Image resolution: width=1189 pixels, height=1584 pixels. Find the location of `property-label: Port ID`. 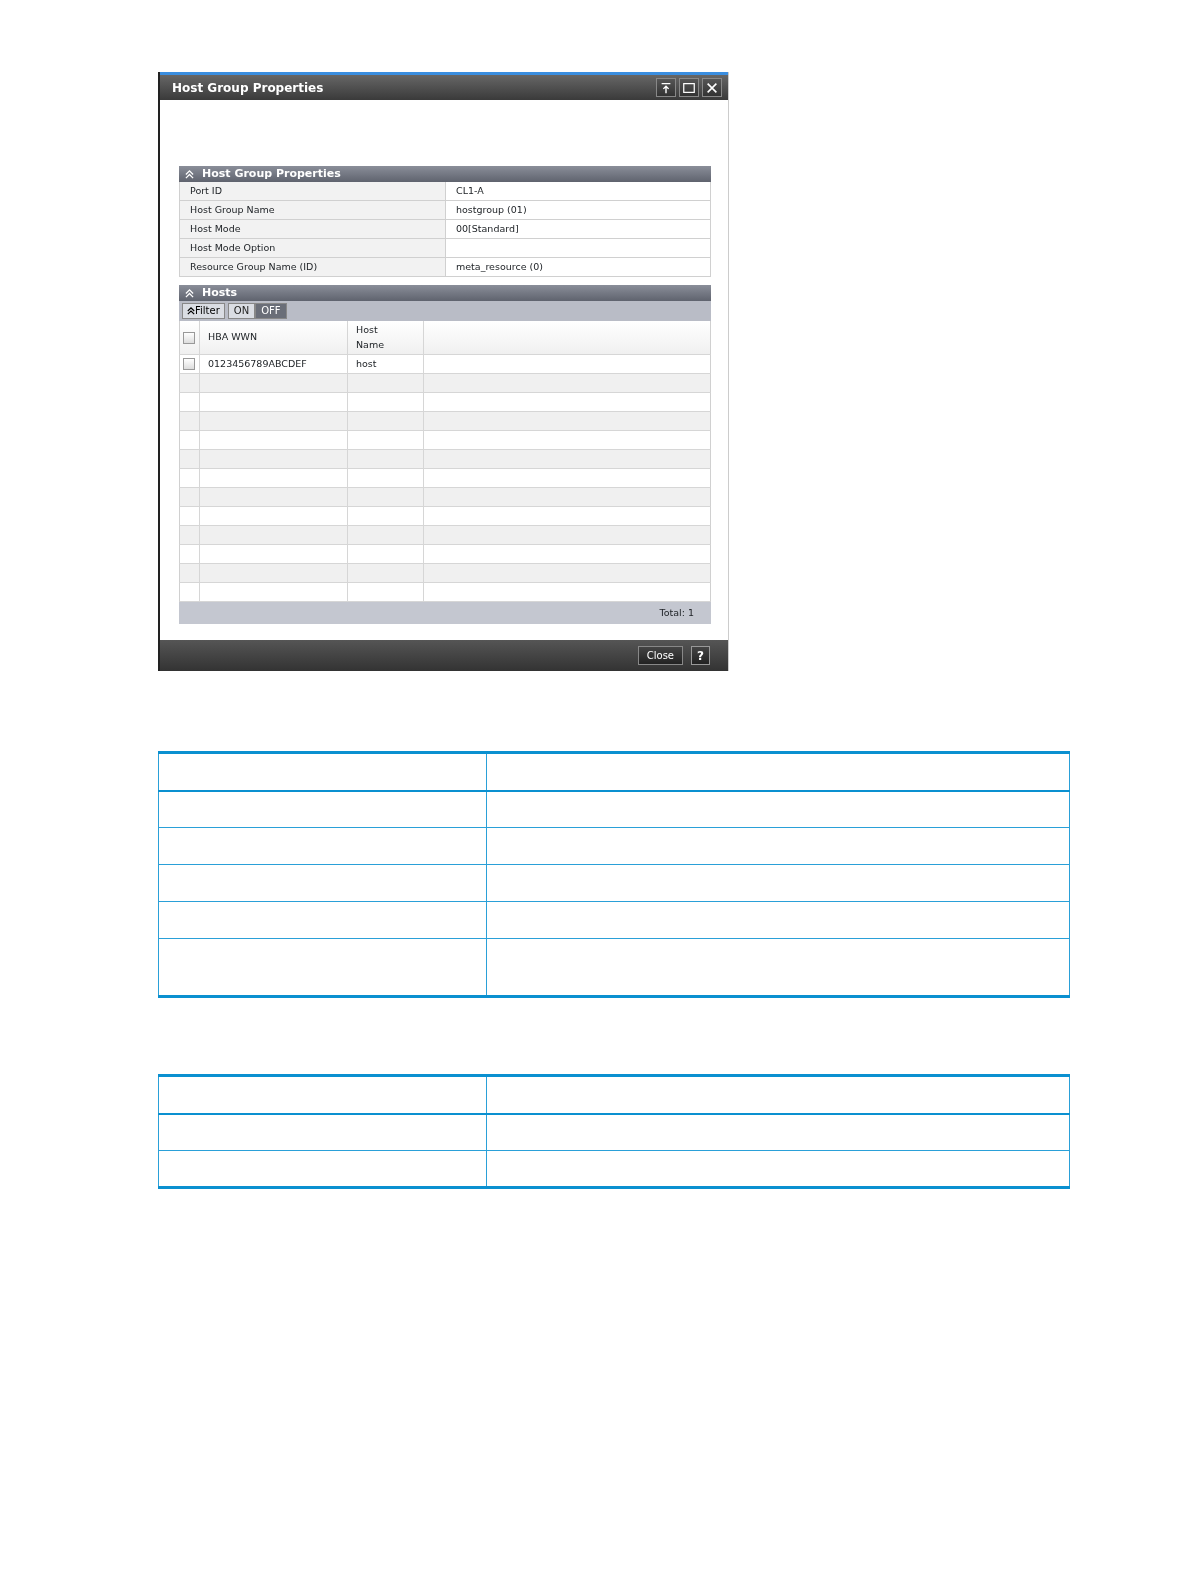

property-label: Port ID is located at coordinates (313, 191).